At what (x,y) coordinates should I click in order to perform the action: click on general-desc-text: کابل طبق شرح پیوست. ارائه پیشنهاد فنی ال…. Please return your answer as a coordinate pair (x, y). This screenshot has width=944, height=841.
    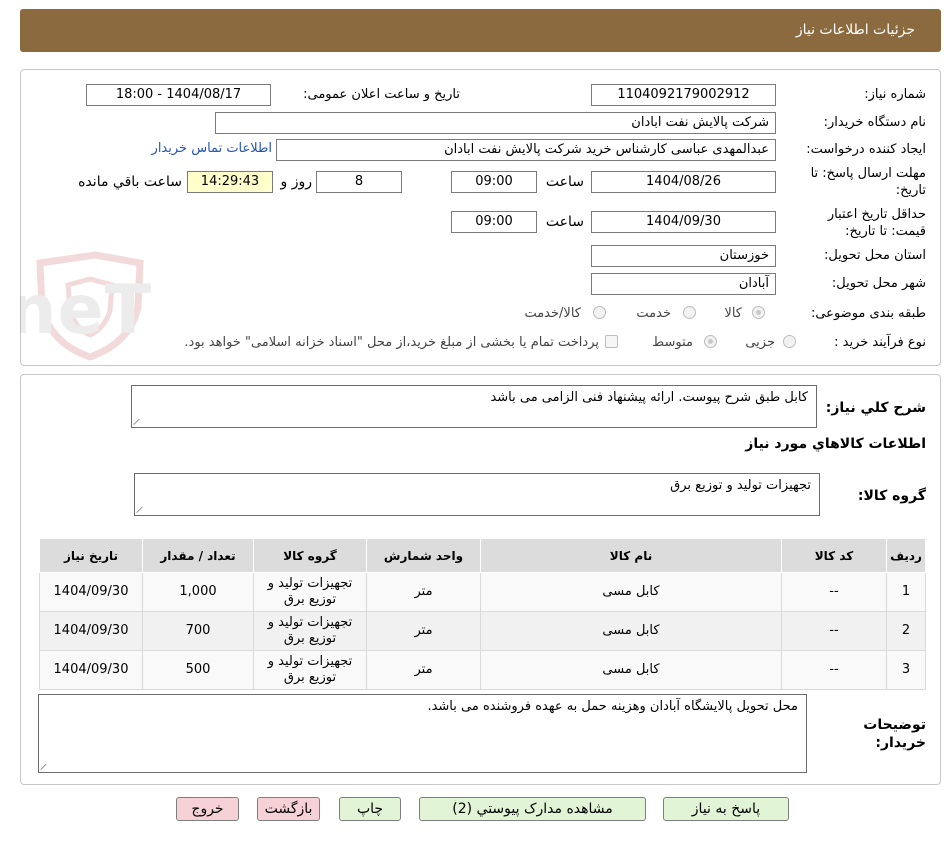
    Looking at the image, I should click on (649, 397).